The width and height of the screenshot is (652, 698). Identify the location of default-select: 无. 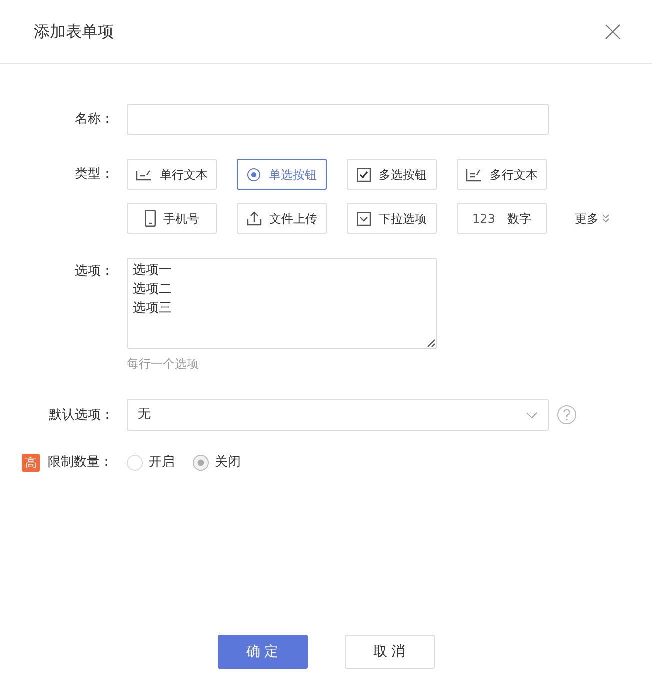
(338, 415).